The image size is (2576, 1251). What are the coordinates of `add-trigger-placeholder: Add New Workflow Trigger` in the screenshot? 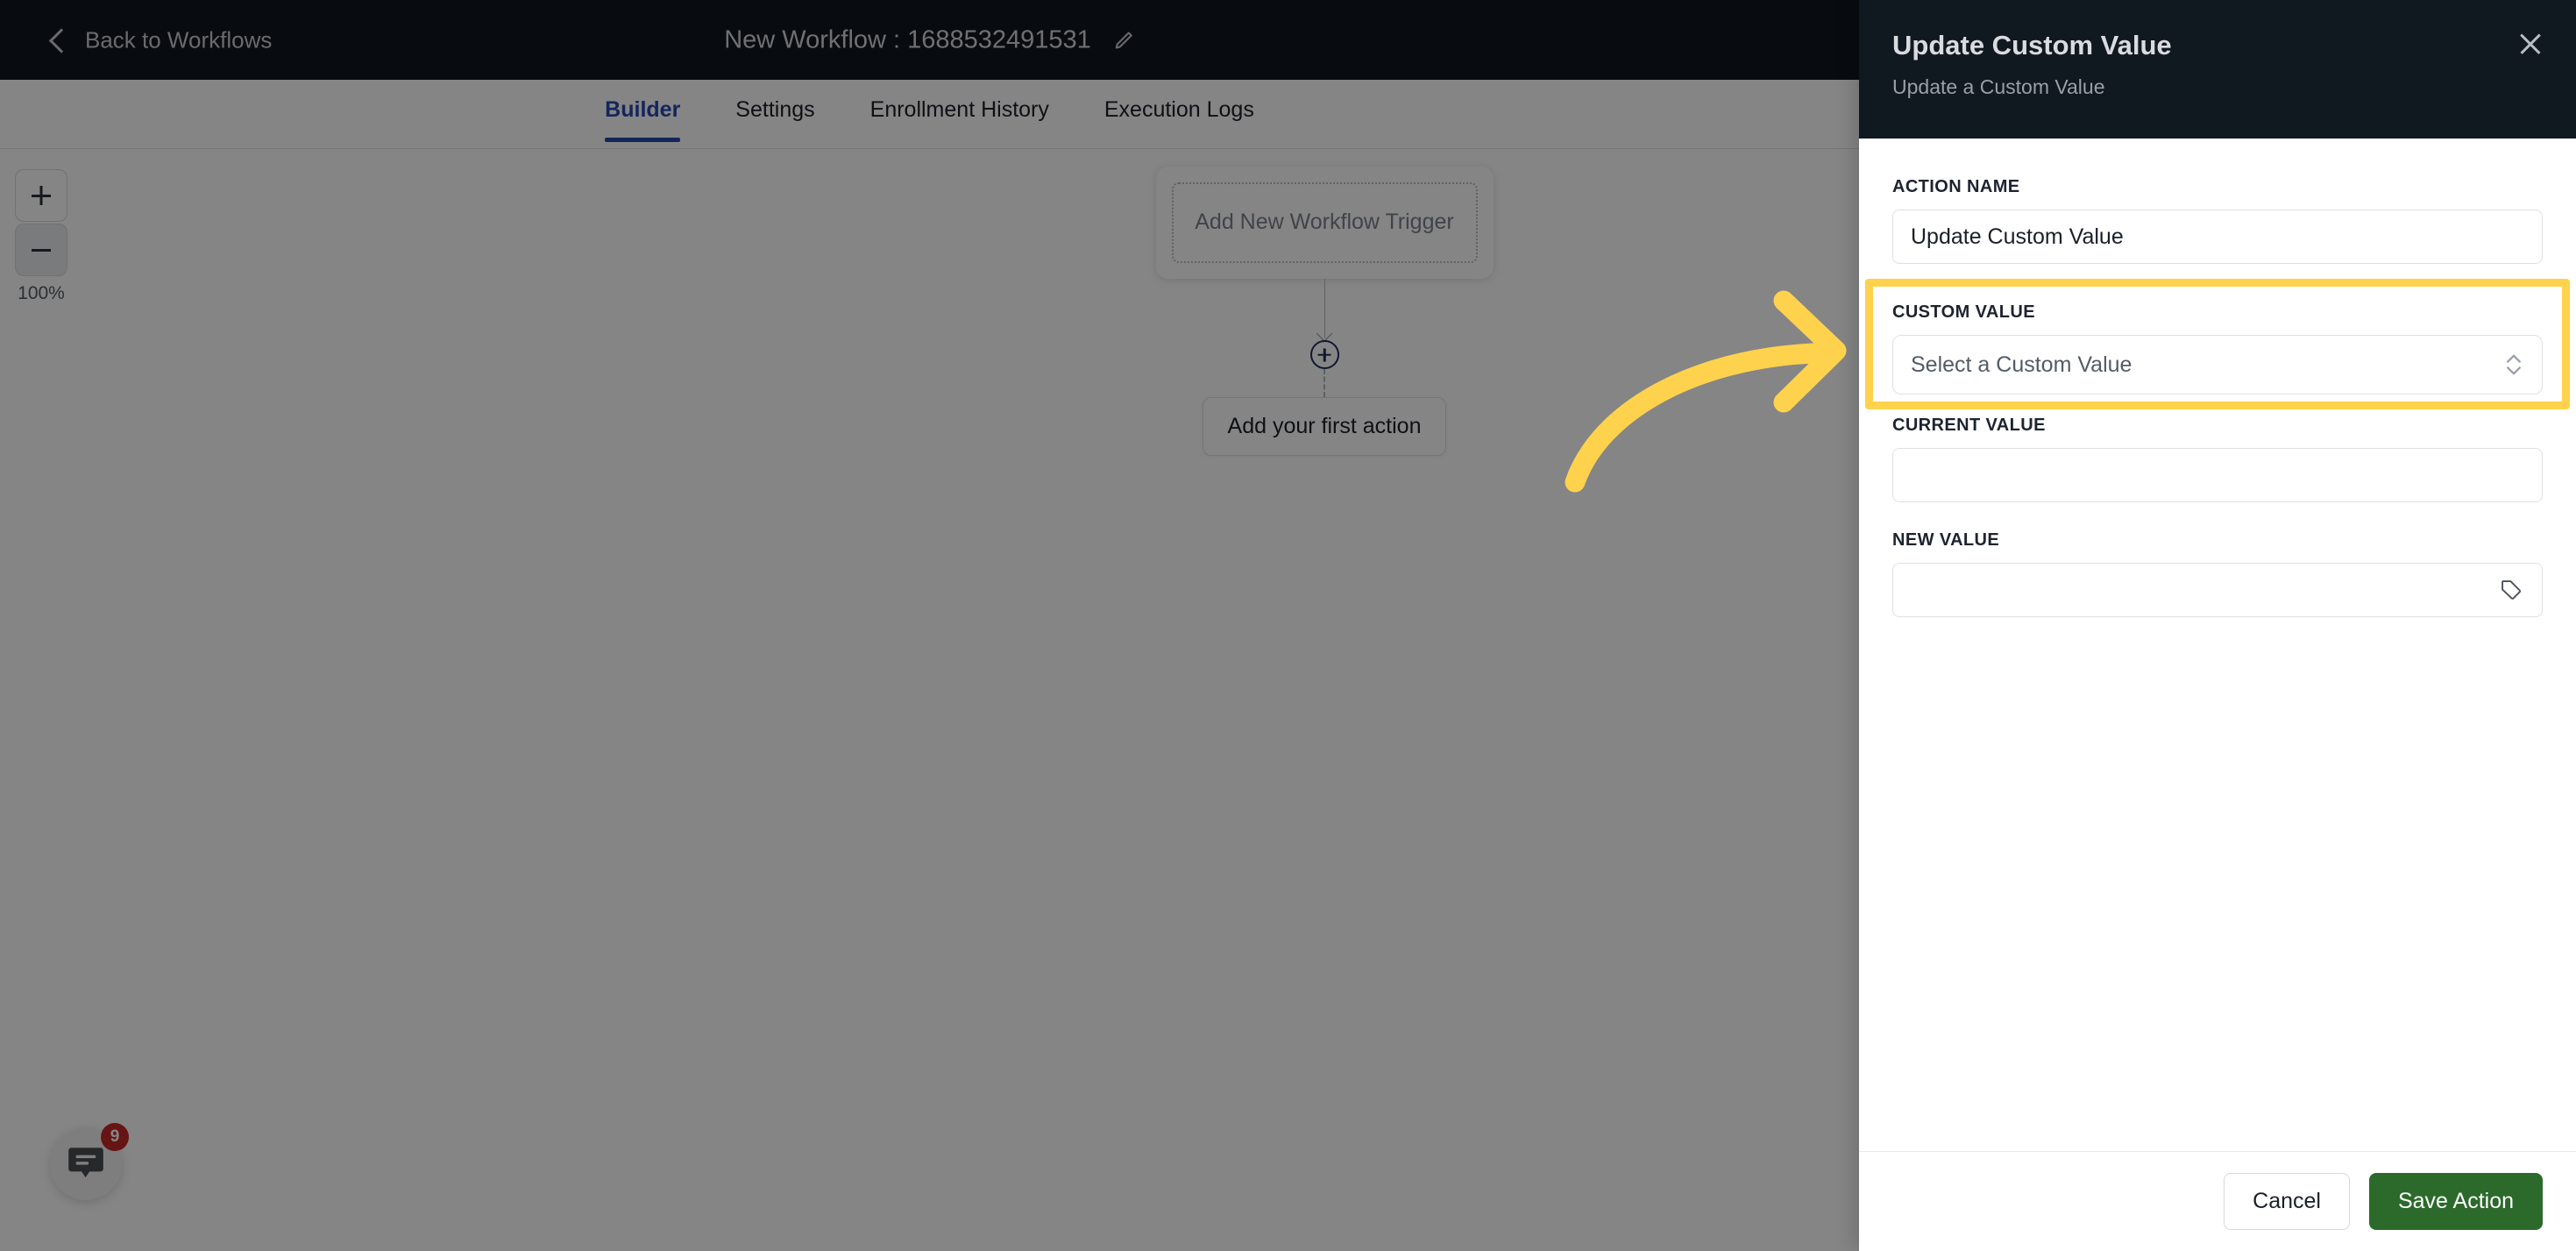 It's located at (1324, 222).